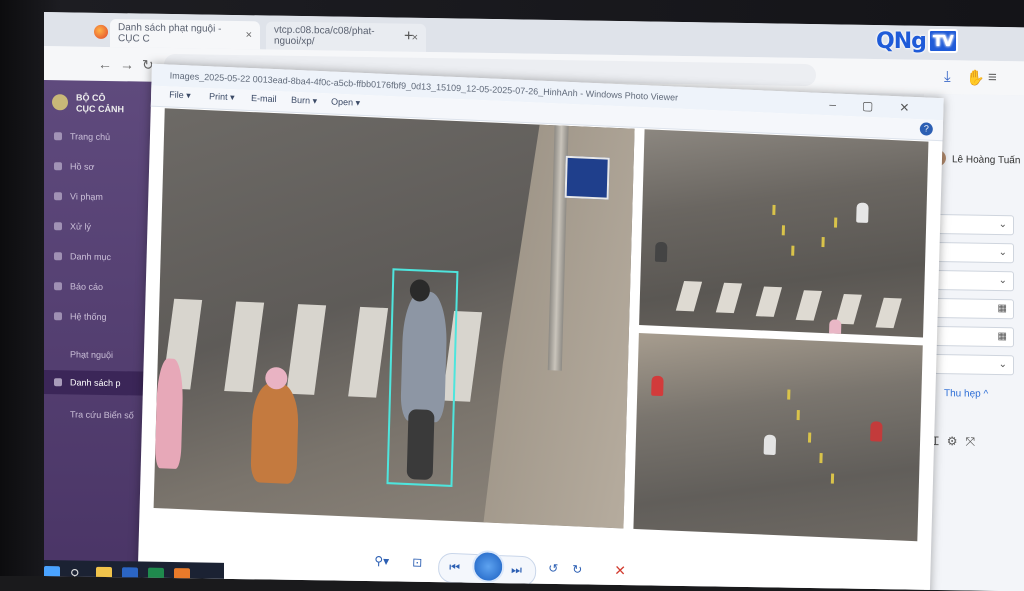 Image resolution: width=1024 pixels, height=591 pixels. Describe the element at coordinates (974, 364) in the screenshot. I see `filter-dropdown-4: ⌄` at that location.